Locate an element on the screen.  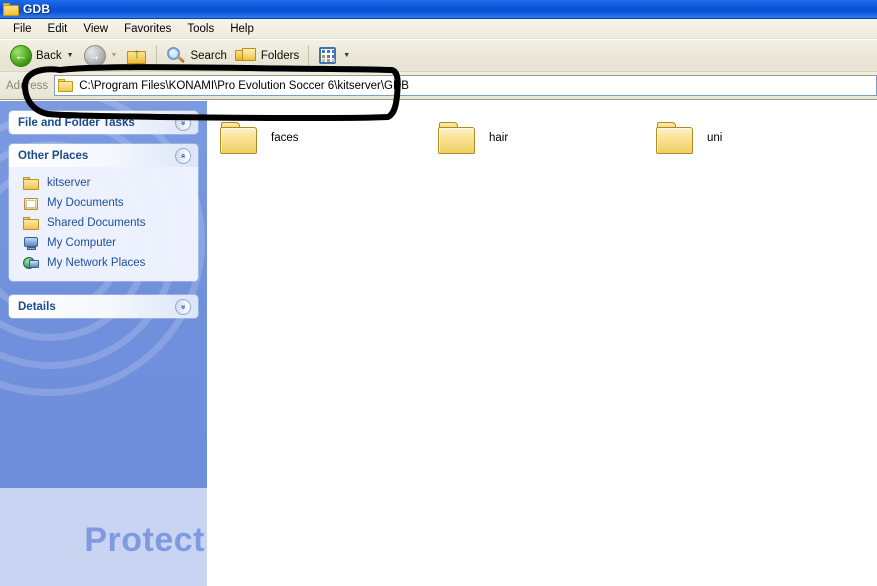
chevron-up-icon: « is located at coordinates (183, 155).